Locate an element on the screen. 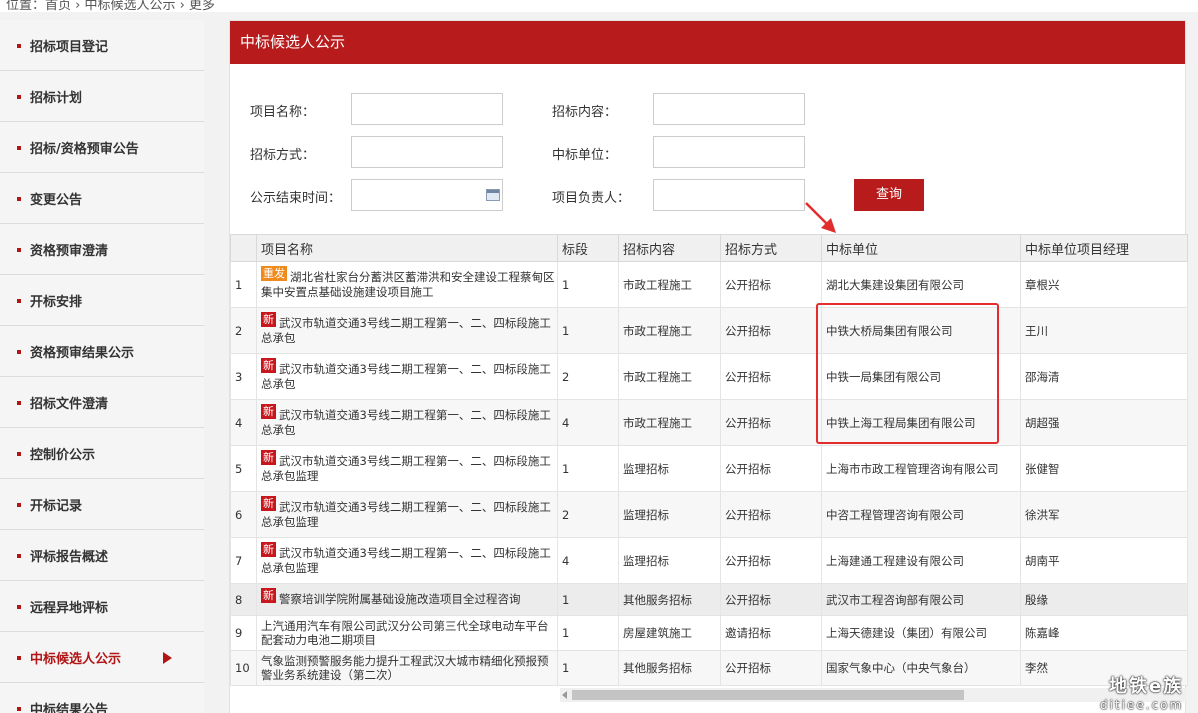 The height and width of the screenshot is (713, 1198). winner-cell: 国家气象中心（中央气象台） is located at coordinates (921, 668).